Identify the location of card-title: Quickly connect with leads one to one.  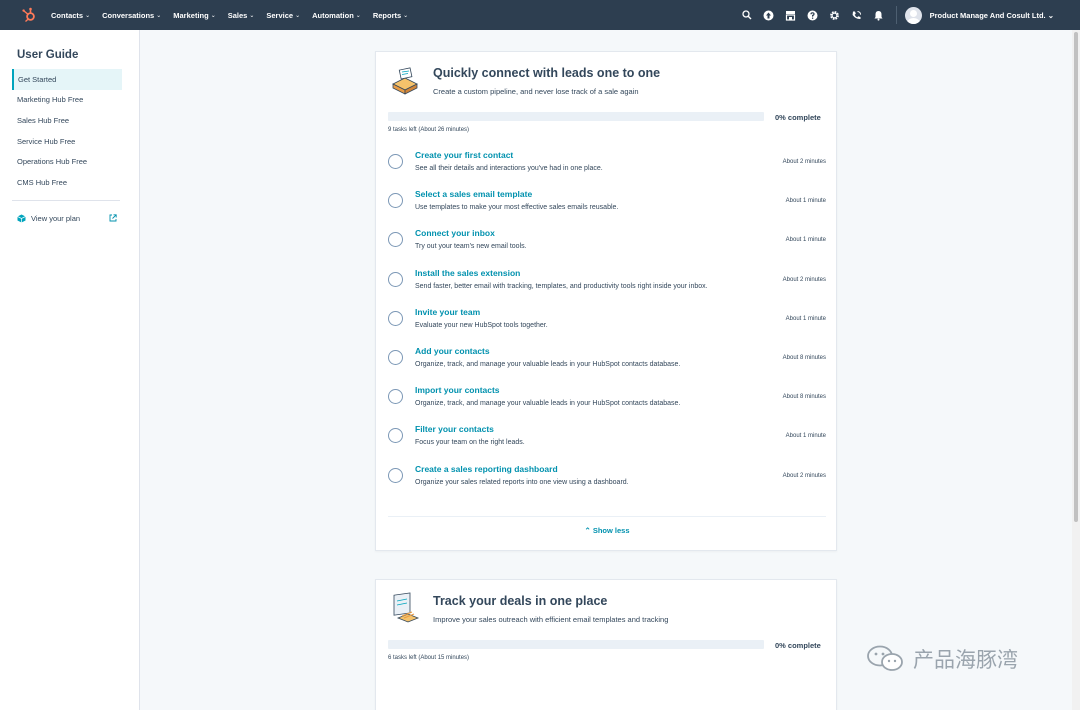
(547, 73).